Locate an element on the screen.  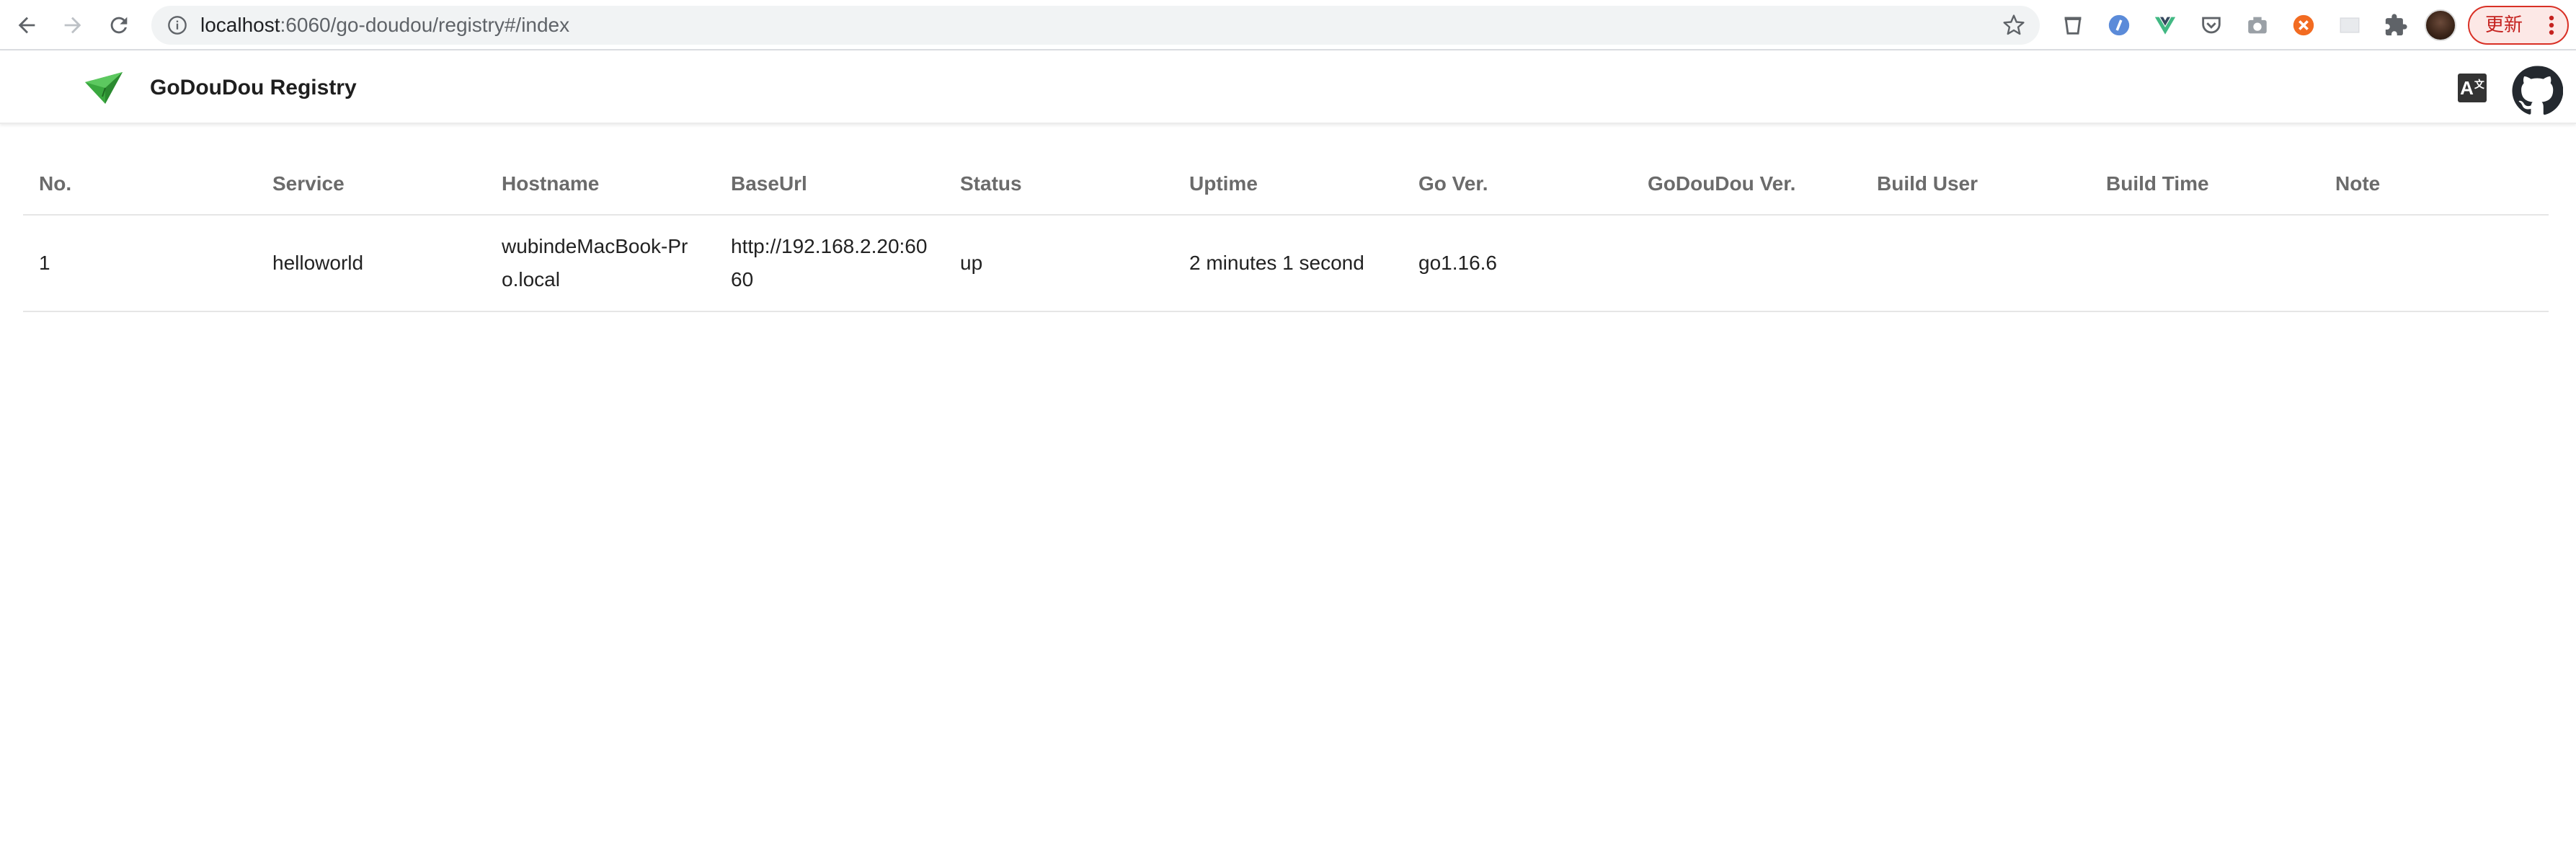
reload-icon is located at coordinates (119, 25).